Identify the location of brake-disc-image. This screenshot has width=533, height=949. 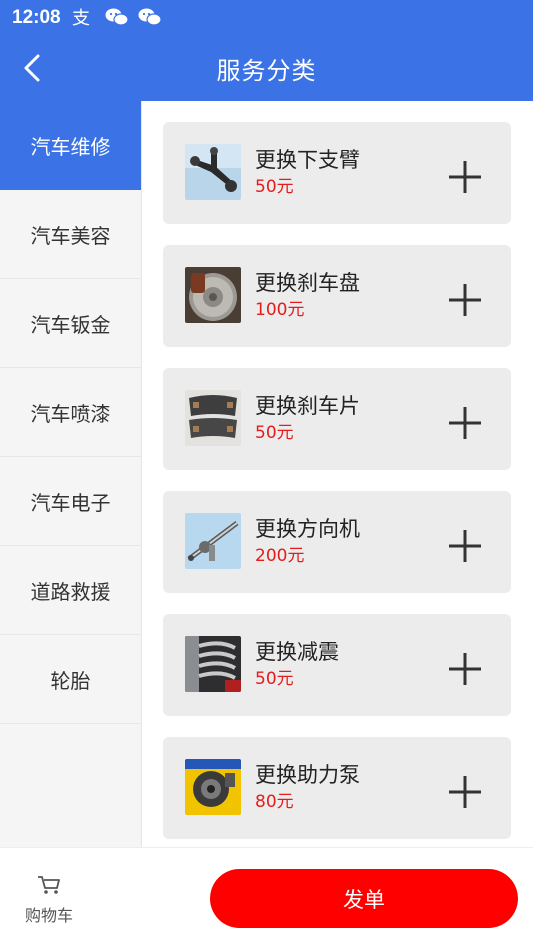
(213, 295).